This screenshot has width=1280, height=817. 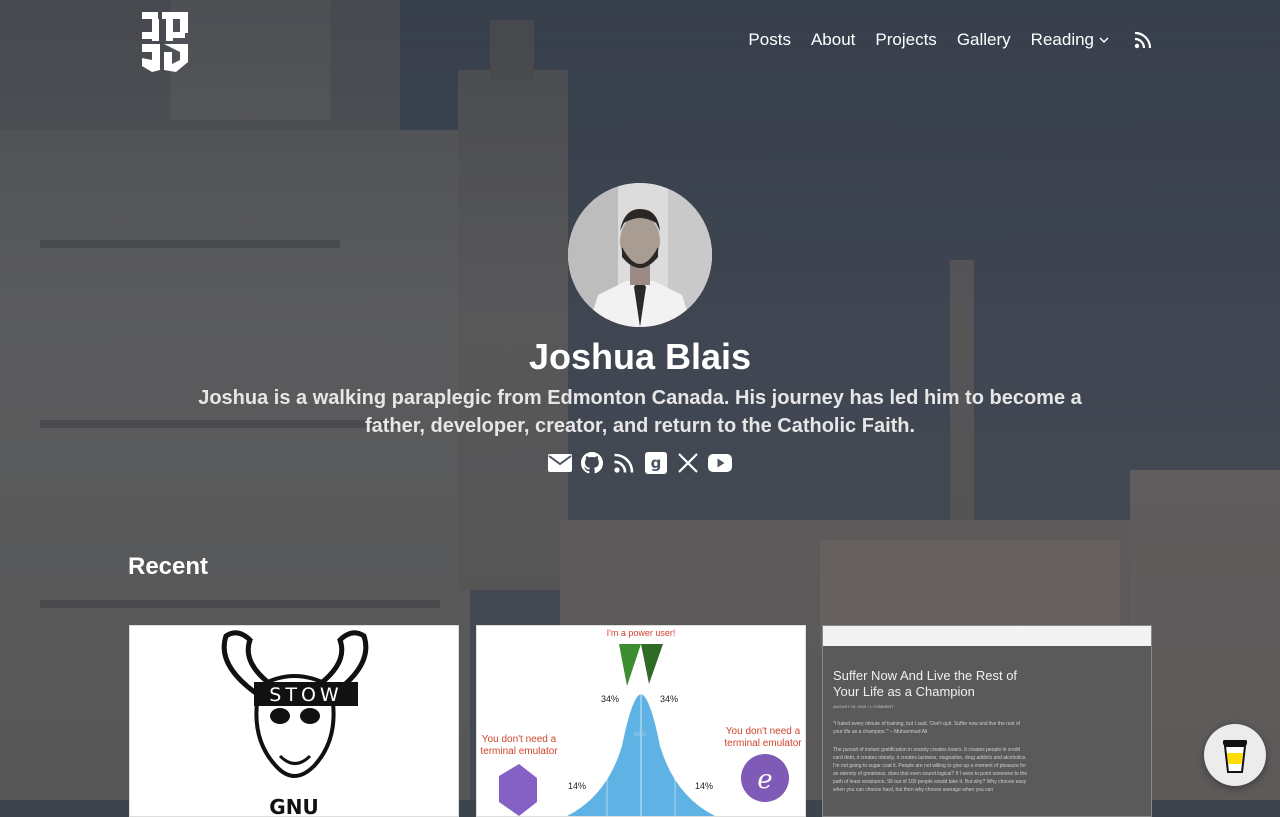 I want to click on rss-link, so click(x=624, y=463).